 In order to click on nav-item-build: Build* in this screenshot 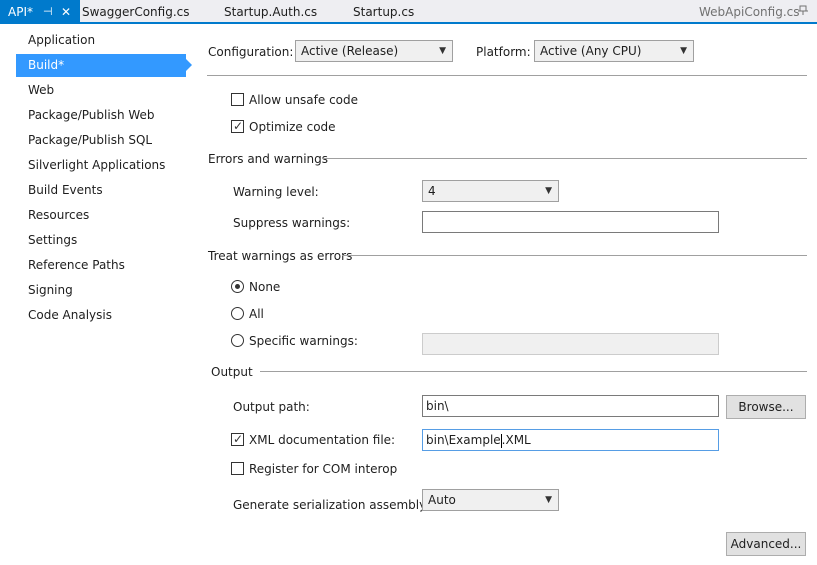, I will do `click(104, 65)`.